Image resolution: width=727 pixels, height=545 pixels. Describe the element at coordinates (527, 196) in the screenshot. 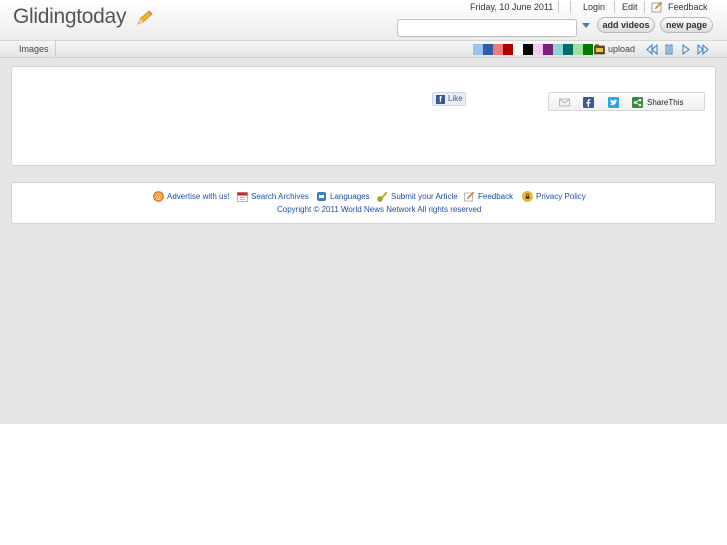

I see `lock-icon` at that location.